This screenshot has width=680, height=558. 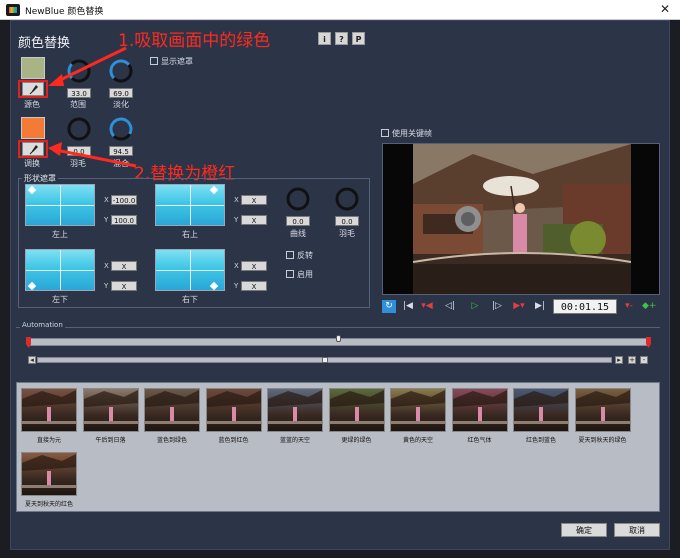 I want to click on go-end-button: ▶|, so click(x=540, y=306).